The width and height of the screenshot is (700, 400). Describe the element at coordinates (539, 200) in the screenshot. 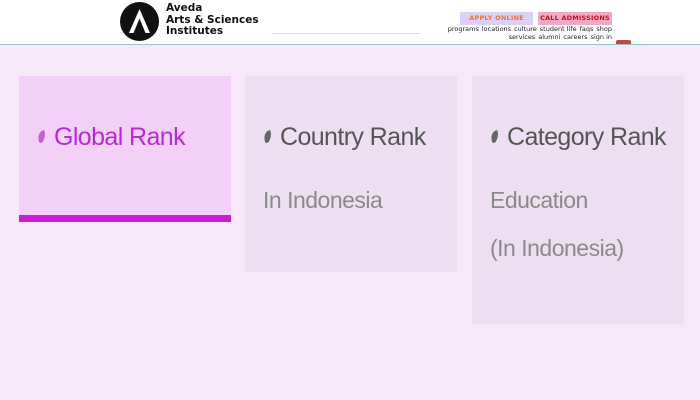

I see `category-rank-subtitle-category: Education` at that location.